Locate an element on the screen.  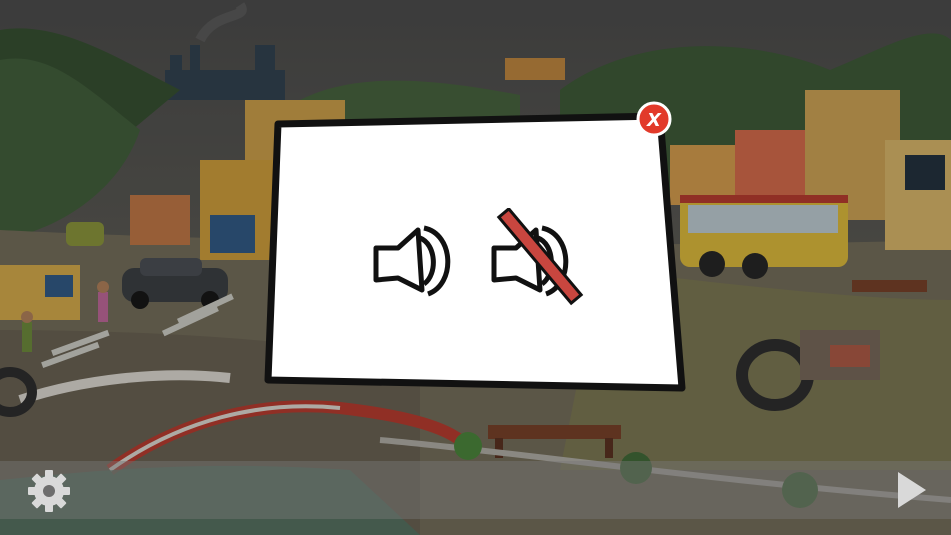
gear-icon is located at coordinates (49, 491).